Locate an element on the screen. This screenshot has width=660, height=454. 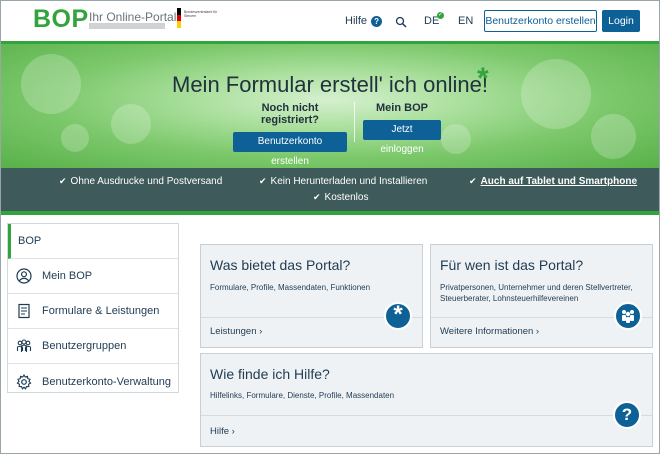
bop-logo: BOP is located at coordinates (61, 19).